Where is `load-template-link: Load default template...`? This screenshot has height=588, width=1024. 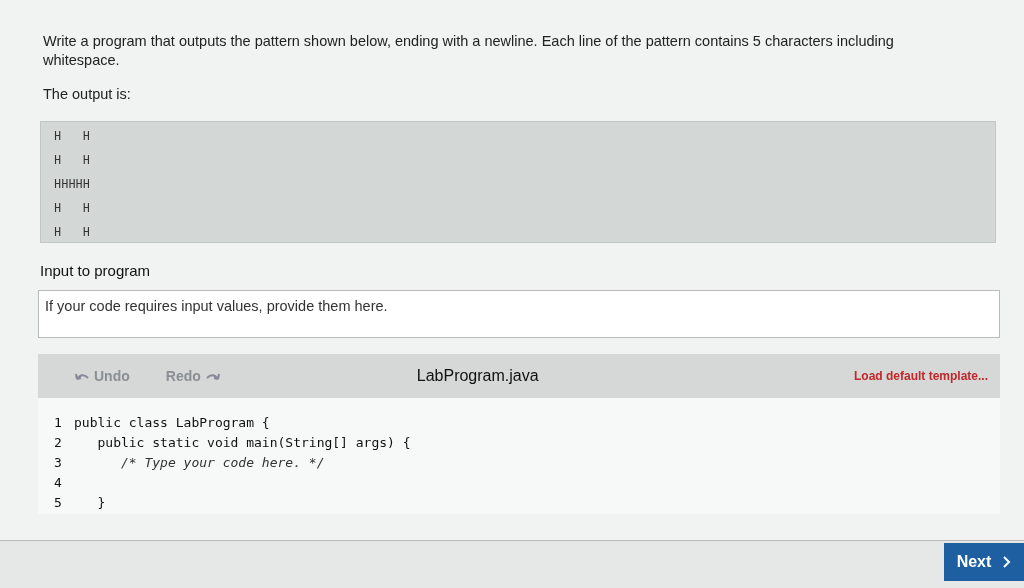 load-template-link: Load default template... is located at coordinates (921, 376).